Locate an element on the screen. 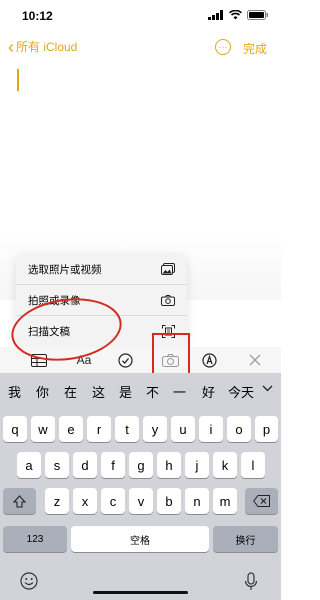  wifi-icon is located at coordinates (235, 15).